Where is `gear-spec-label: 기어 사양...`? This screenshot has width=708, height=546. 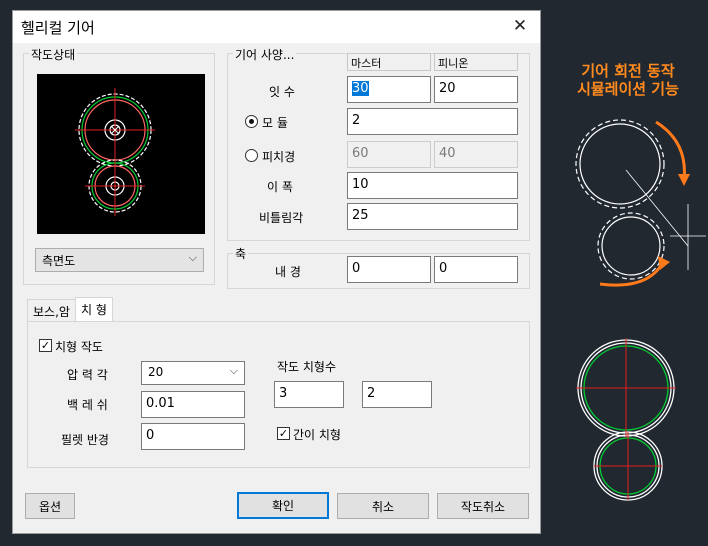
gear-spec-label: 기어 사양... is located at coordinates (265, 54).